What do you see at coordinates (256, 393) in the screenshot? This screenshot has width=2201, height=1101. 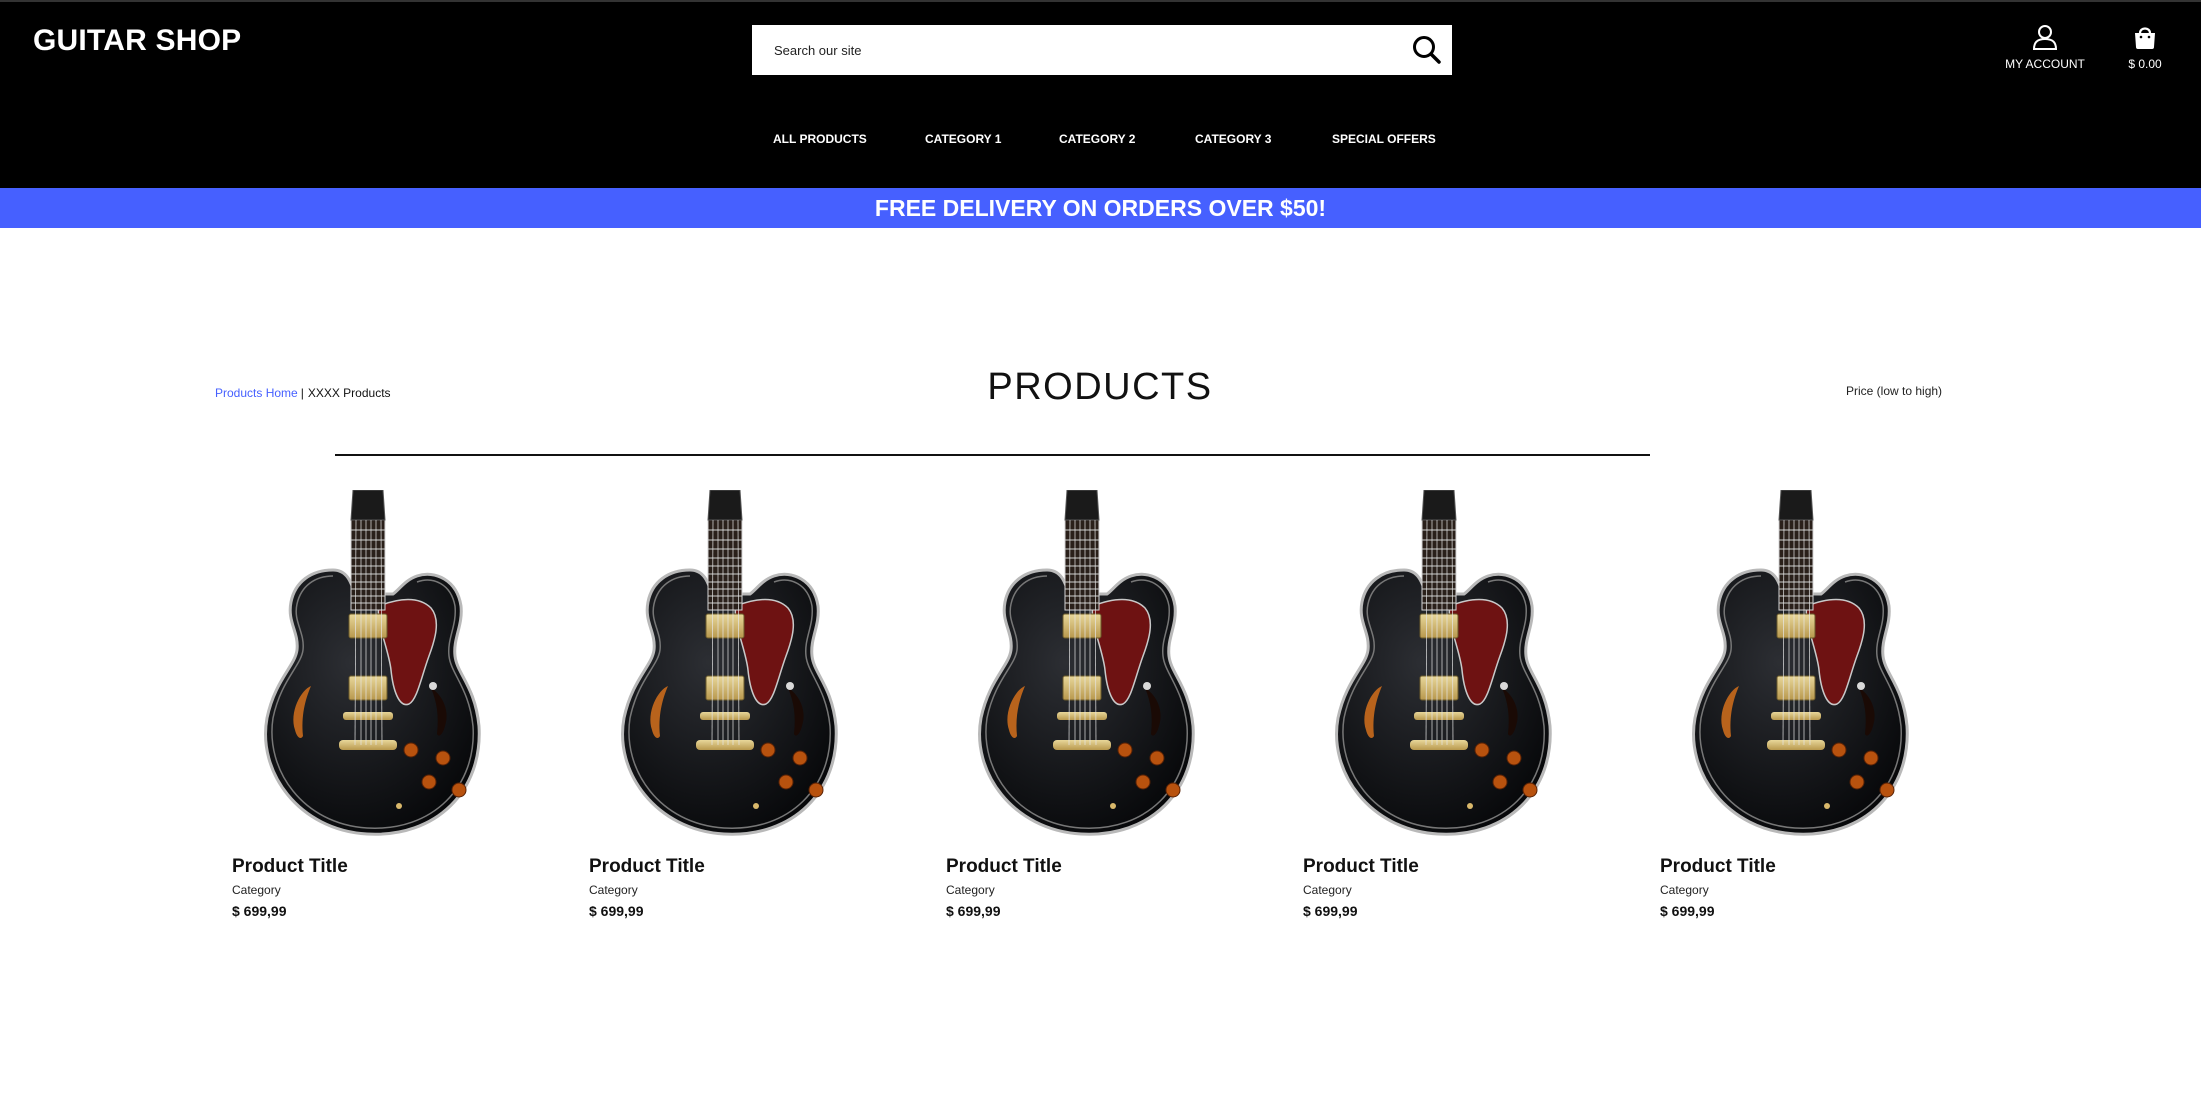 I see `breadcrumb-home-link: Products Home` at bounding box center [256, 393].